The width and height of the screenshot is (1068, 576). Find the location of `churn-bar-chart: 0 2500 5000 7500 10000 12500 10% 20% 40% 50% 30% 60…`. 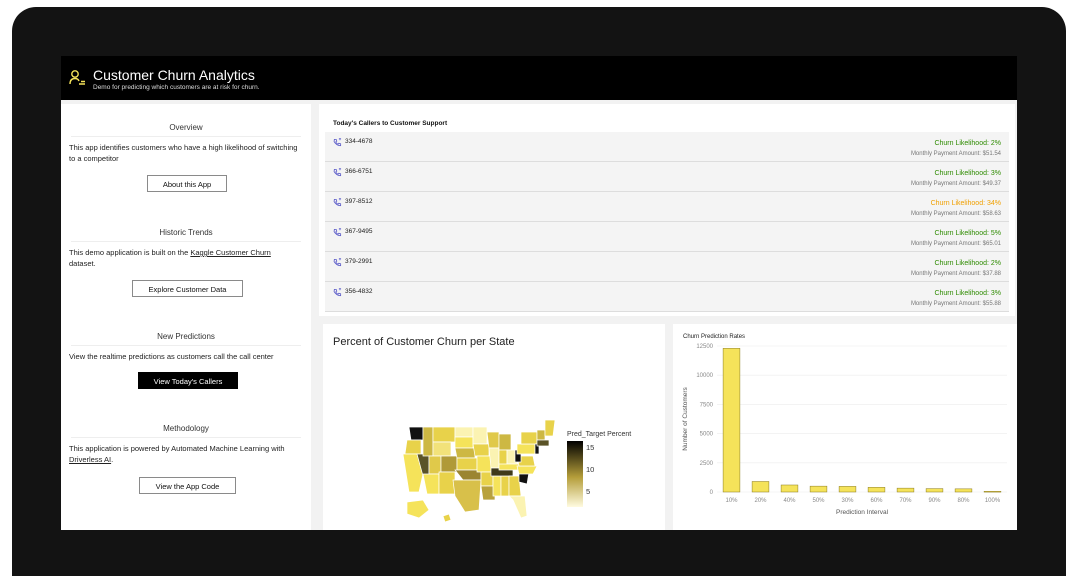

churn-bar-chart: 0 2500 5000 7500 10000 12500 10% 20% 40% 50% 30% 60… is located at coordinates (845, 427).